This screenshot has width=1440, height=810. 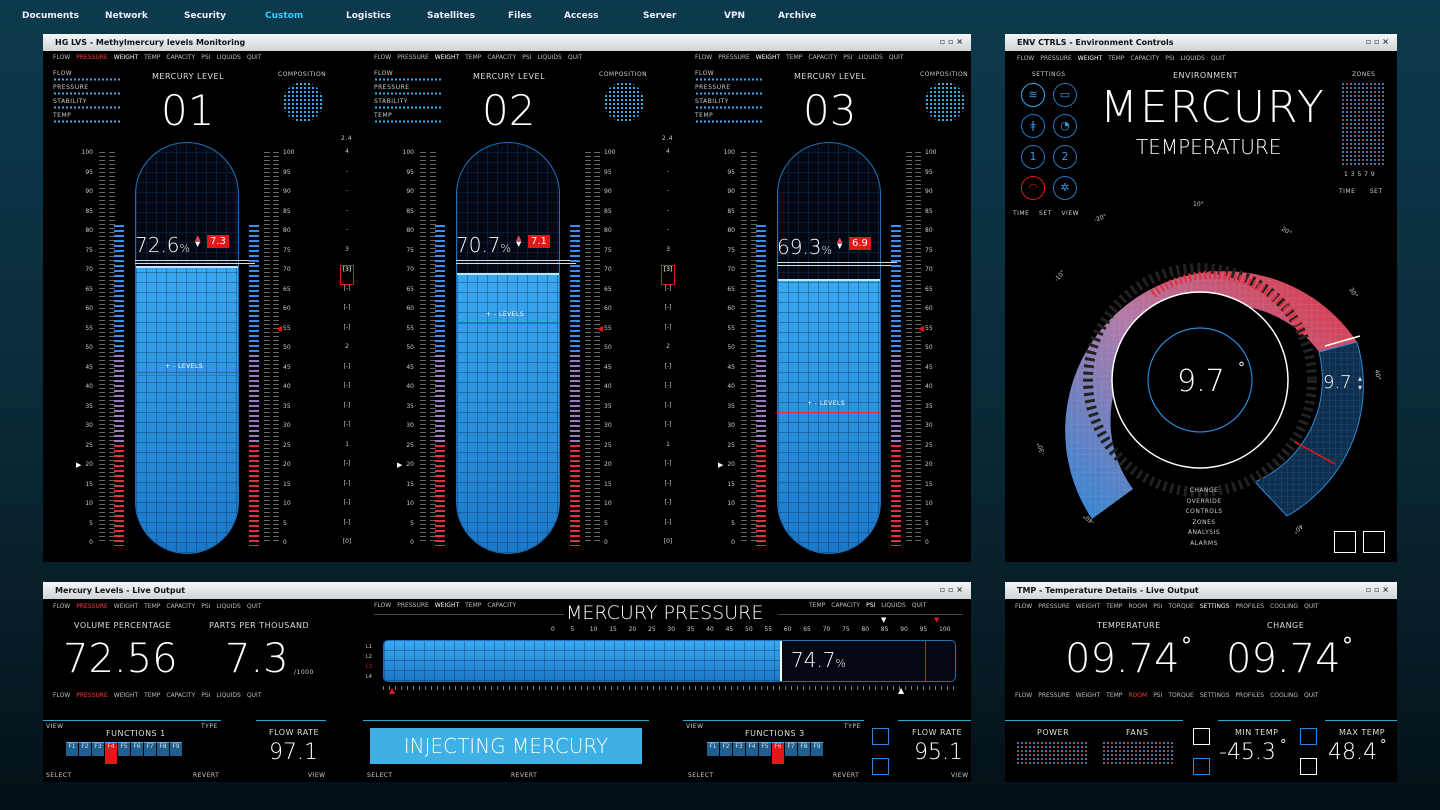 What do you see at coordinates (1377, 589) in the screenshot?
I see `window-controls: ▫ ▫ ×` at bounding box center [1377, 589].